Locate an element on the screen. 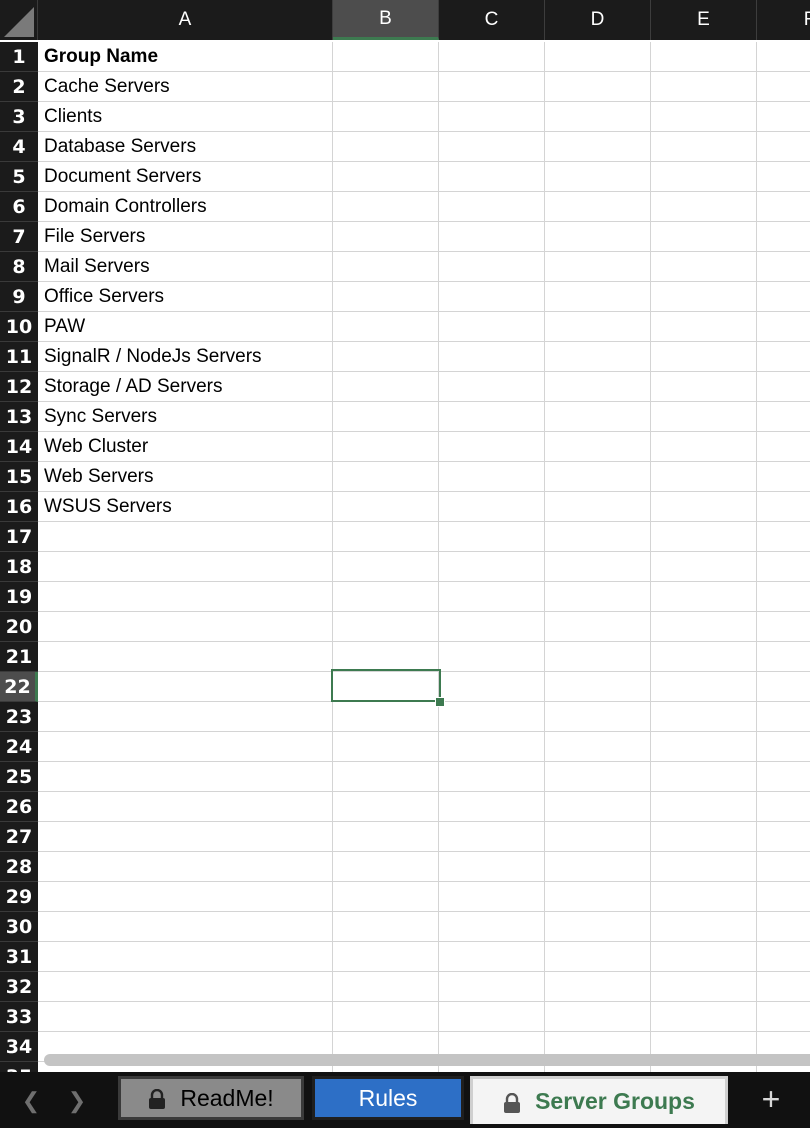 This screenshot has height=1128, width=810. row-header: 28 is located at coordinates (19, 867).